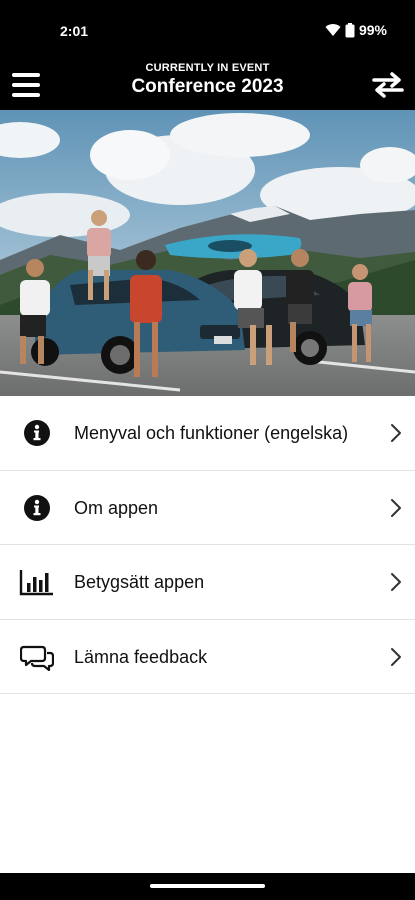 This screenshot has height=900, width=415. Describe the element at coordinates (211, 433) in the screenshot. I see `menu-item-label: Menyval och funktioner (engelska)` at that location.